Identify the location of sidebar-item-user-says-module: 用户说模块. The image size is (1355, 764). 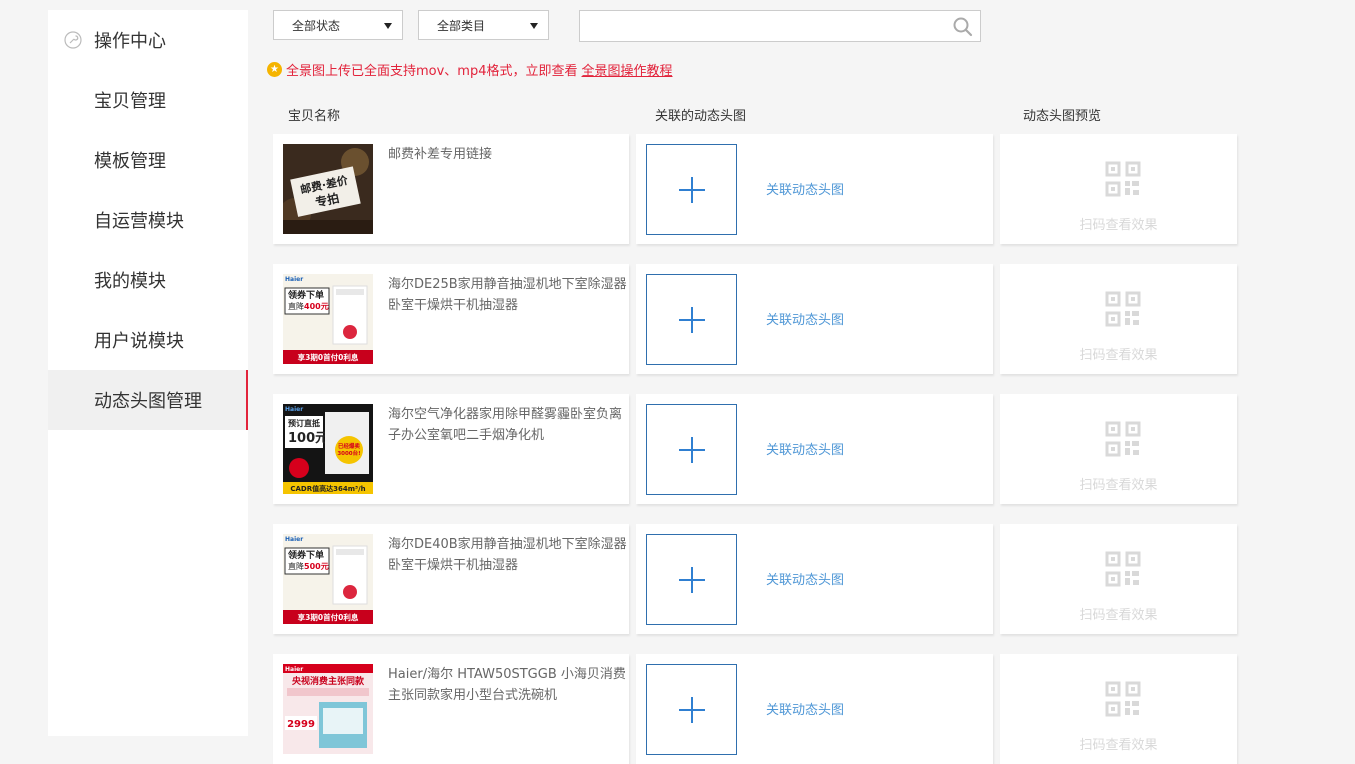
(148, 340).